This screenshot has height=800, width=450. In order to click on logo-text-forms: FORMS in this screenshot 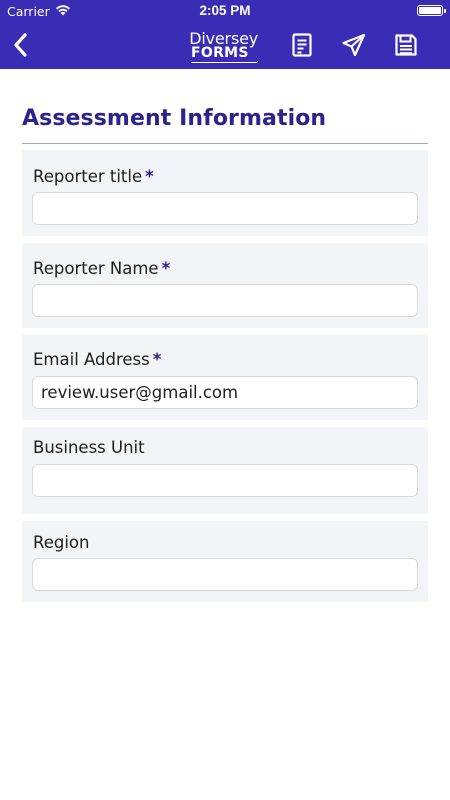, I will do `click(220, 53)`.